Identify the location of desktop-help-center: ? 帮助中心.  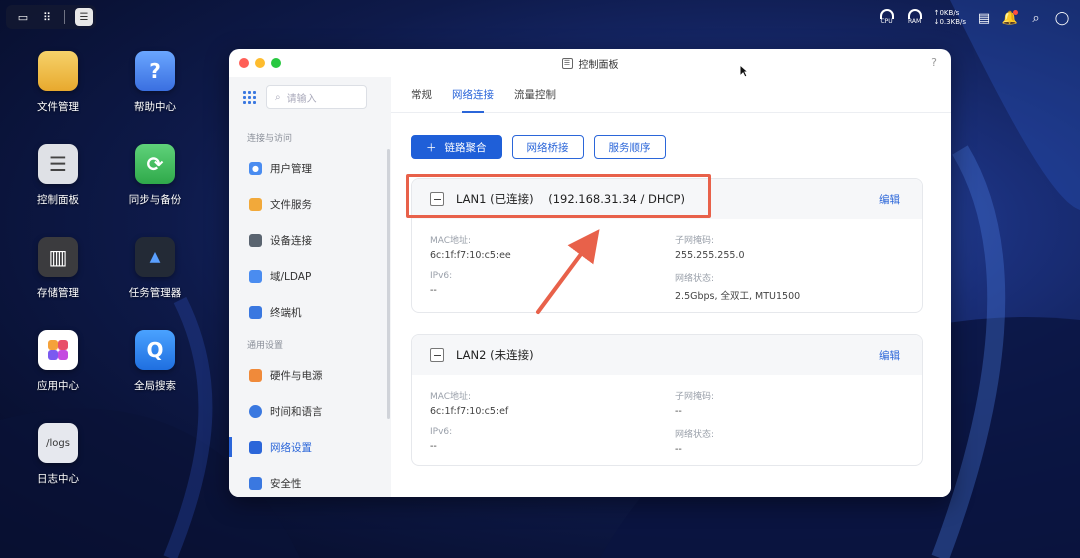
(155, 82).